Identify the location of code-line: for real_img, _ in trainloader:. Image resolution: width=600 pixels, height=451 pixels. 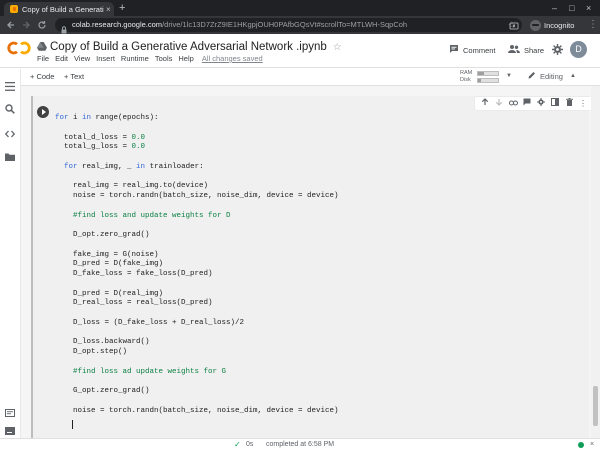
(134, 166).